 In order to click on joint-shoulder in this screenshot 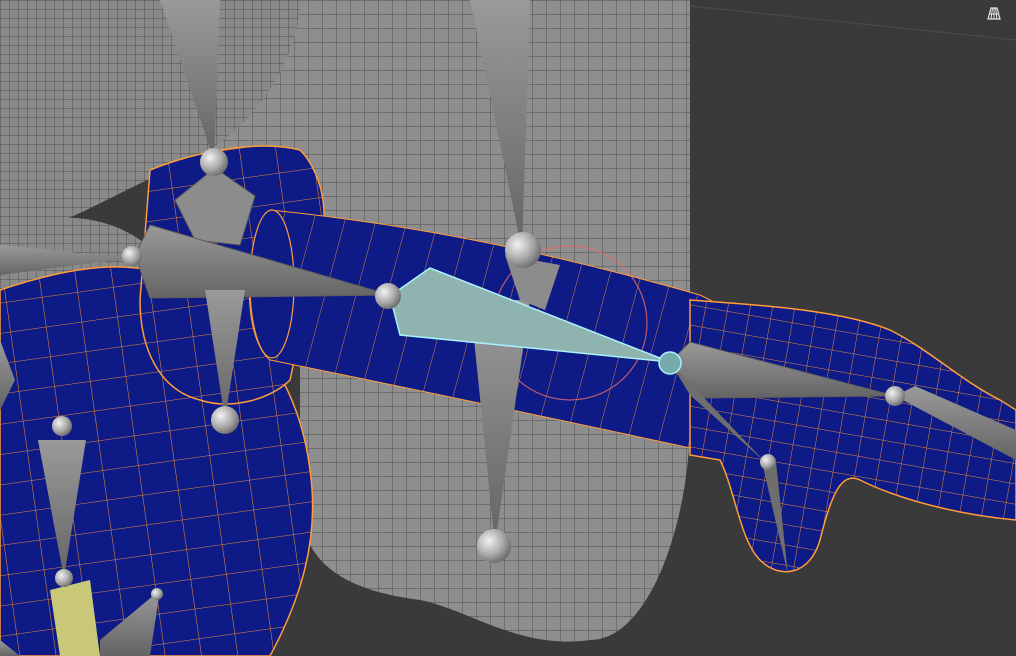, I will do `click(214, 162)`.